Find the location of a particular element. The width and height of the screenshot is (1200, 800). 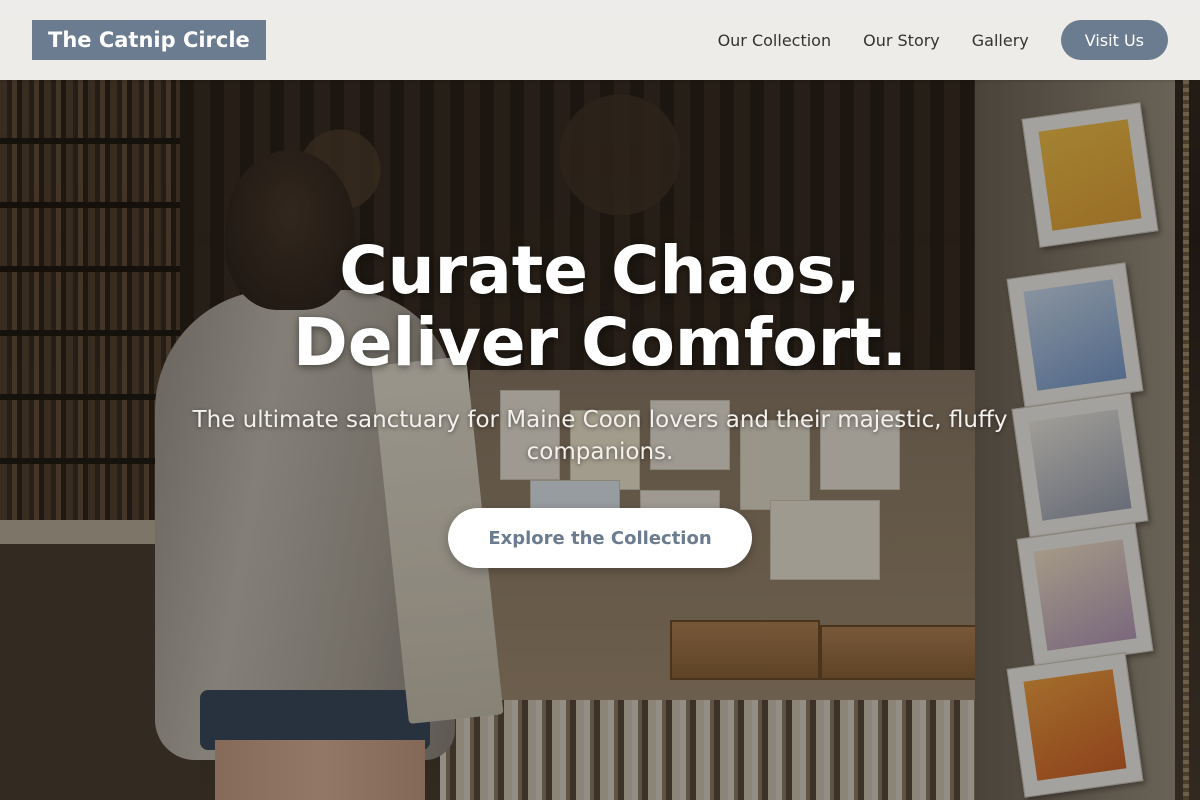

nav-link-our-collection: Our Collection is located at coordinates (775, 40).